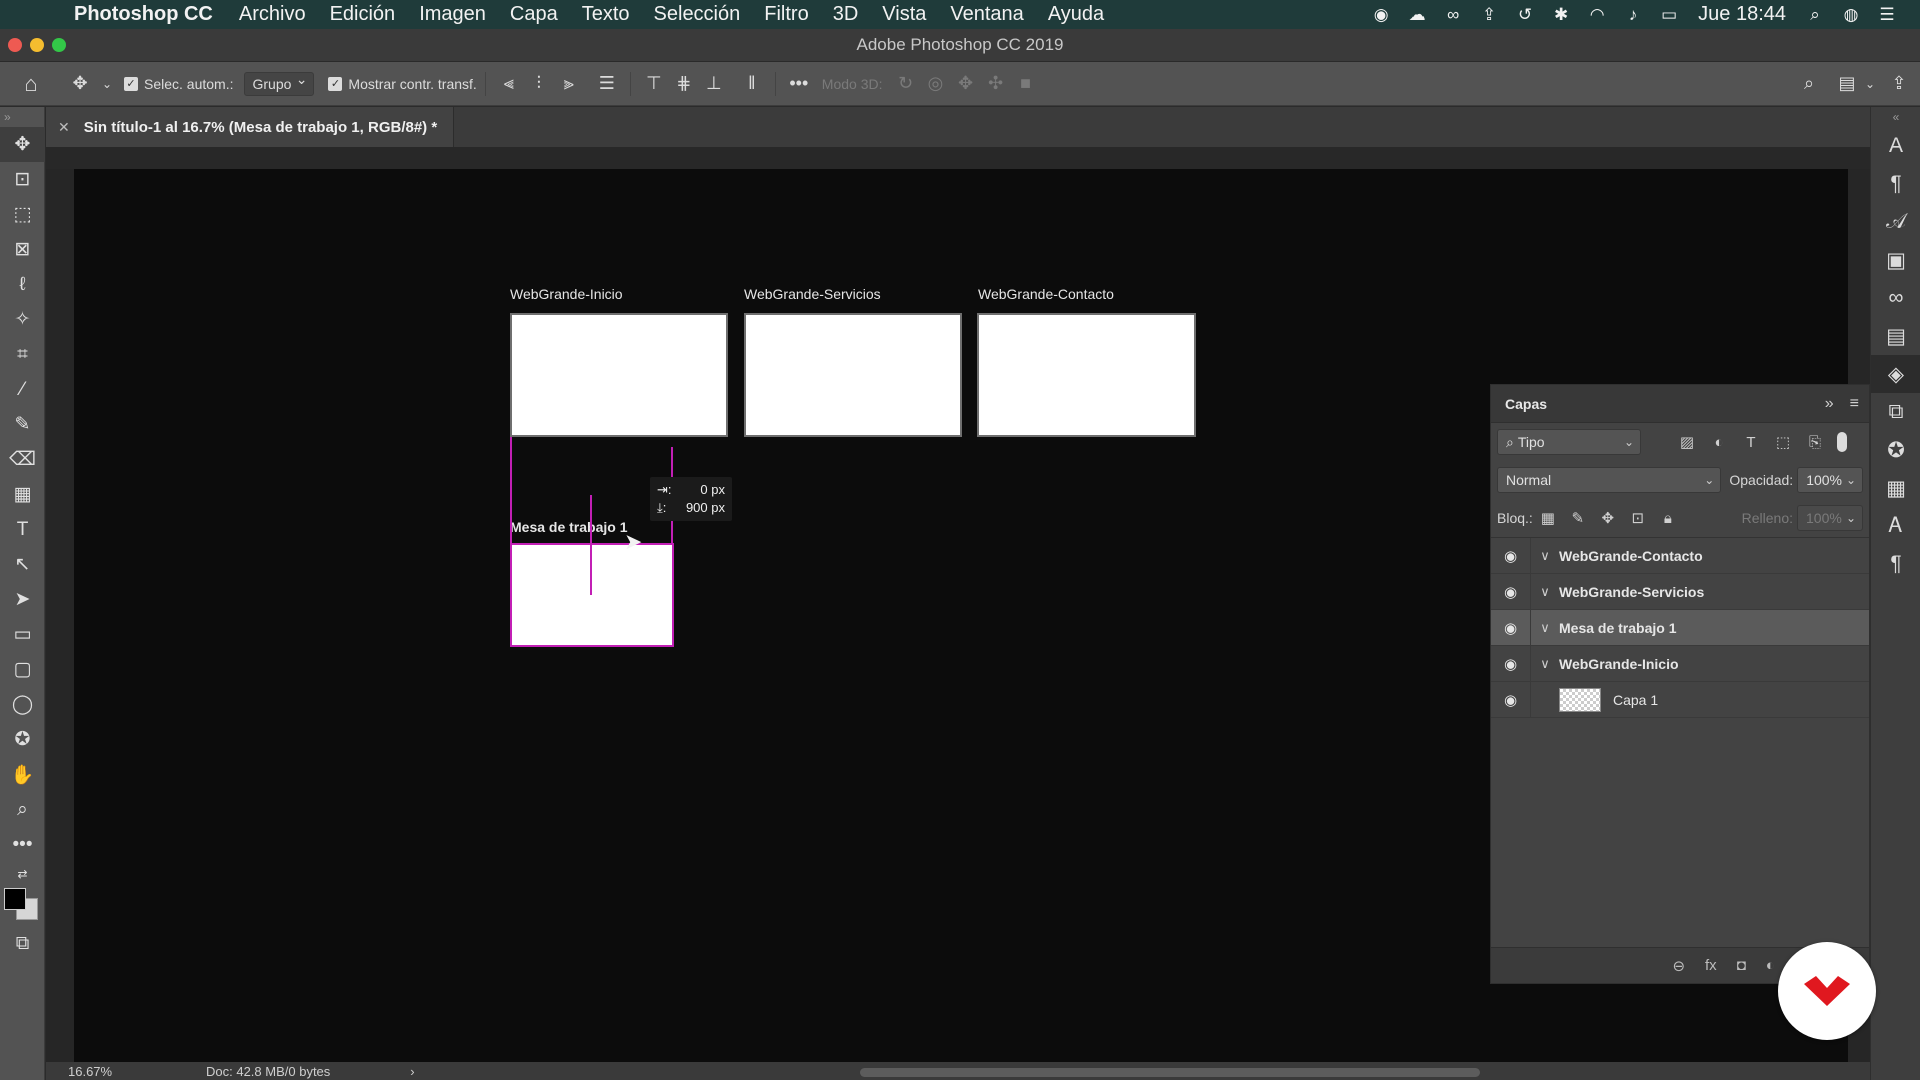  Describe the element at coordinates (1417, 14) in the screenshot. I see `cloud-icon: ☁` at that location.